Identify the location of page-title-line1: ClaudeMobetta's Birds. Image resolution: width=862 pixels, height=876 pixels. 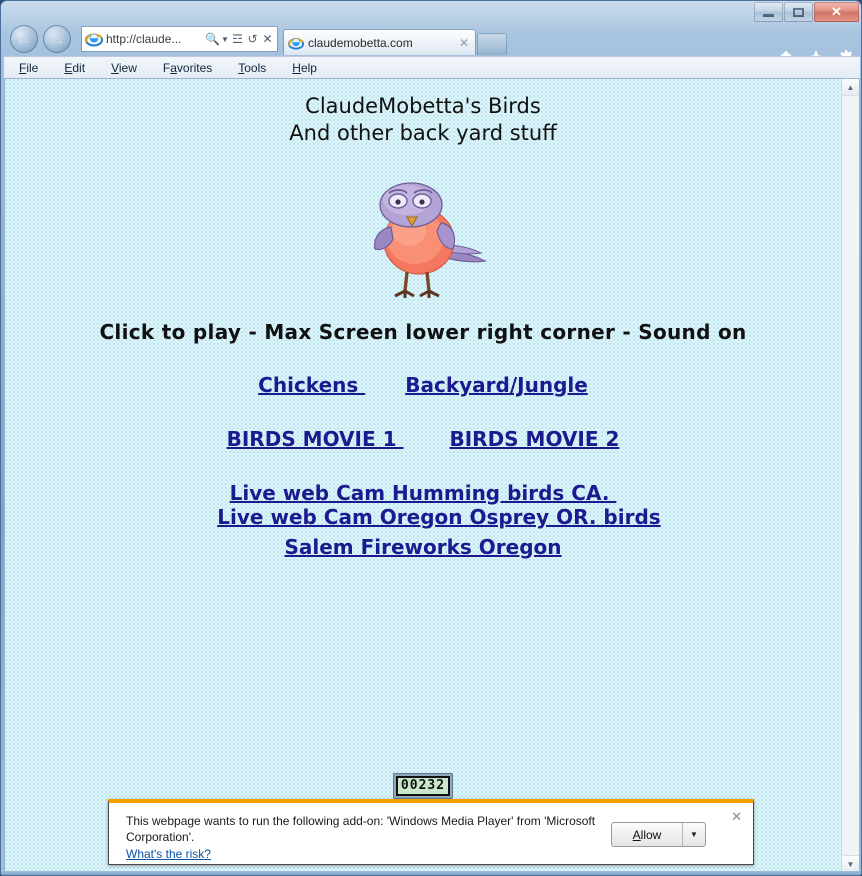
(423, 106).